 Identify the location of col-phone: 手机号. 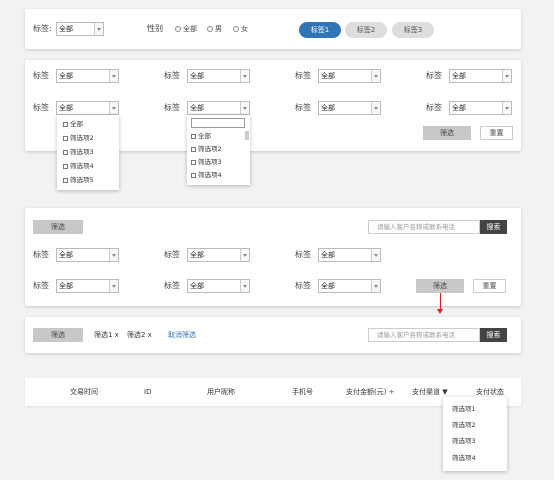
(302, 392).